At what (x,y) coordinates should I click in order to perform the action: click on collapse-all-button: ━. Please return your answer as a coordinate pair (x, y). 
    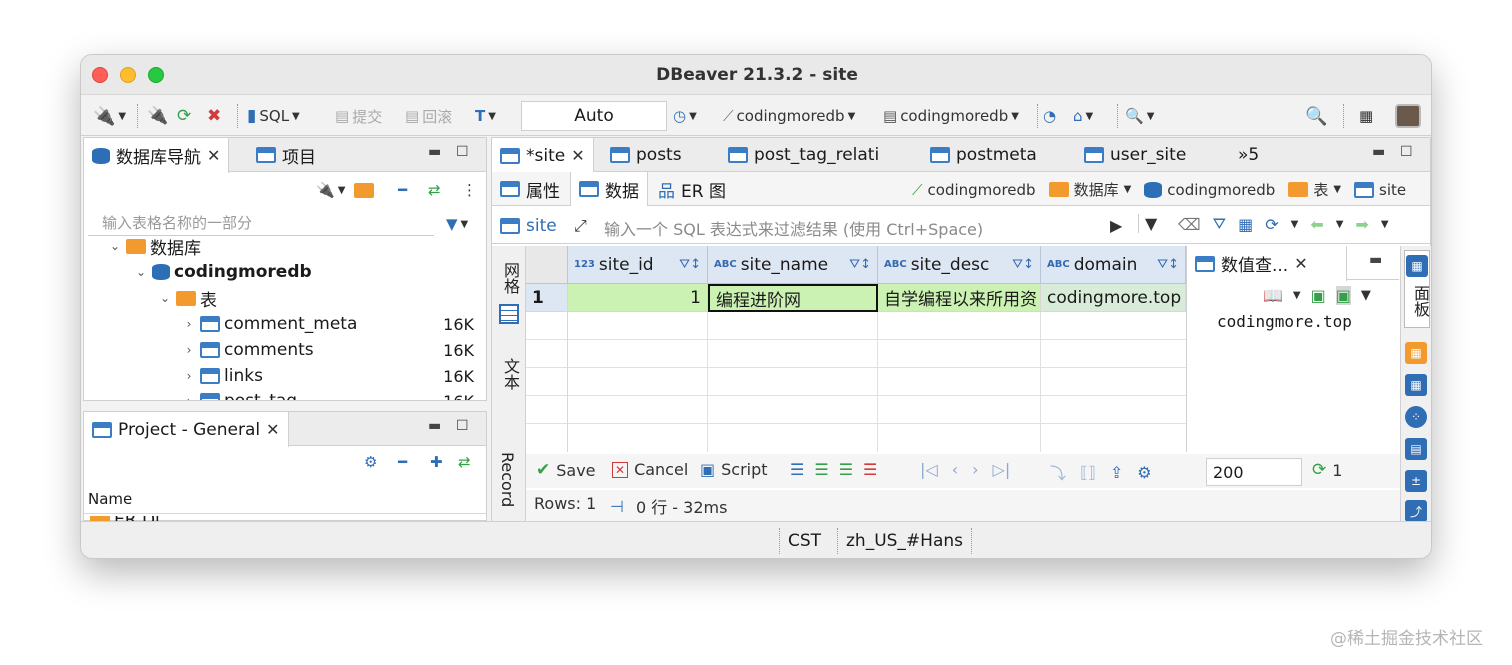
    Looking at the image, I should click on (402, 462).